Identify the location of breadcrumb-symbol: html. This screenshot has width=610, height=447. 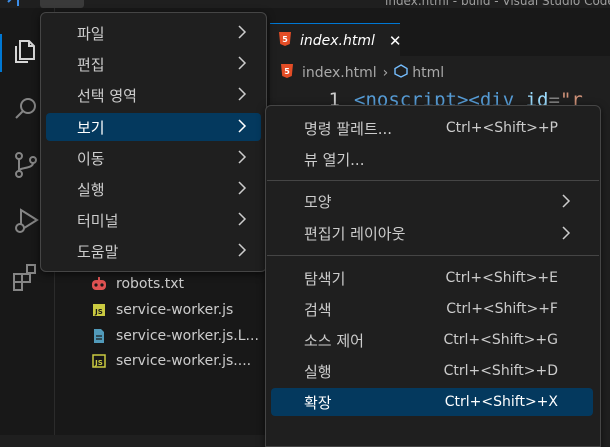
(428, 73).